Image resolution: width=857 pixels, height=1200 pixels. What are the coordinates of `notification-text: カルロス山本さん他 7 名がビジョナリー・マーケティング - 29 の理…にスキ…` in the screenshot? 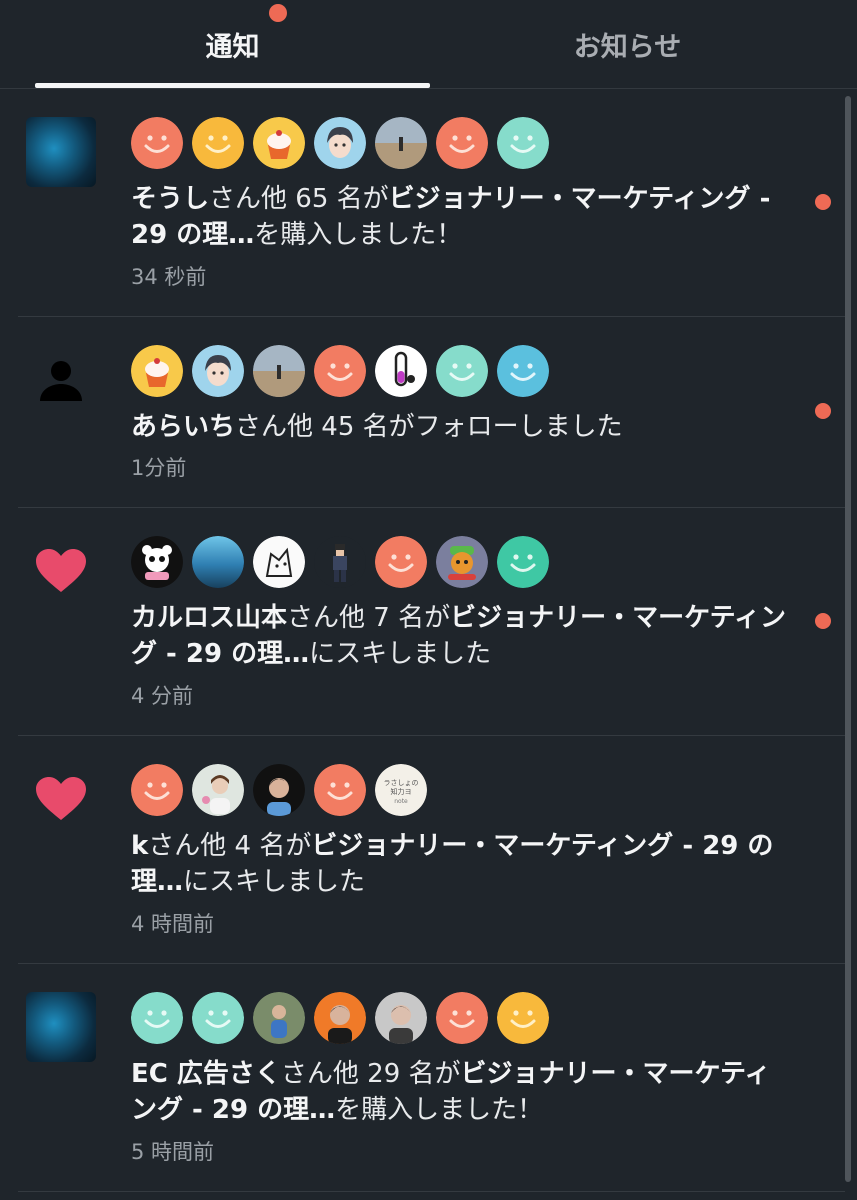 It's located at (461, 636).